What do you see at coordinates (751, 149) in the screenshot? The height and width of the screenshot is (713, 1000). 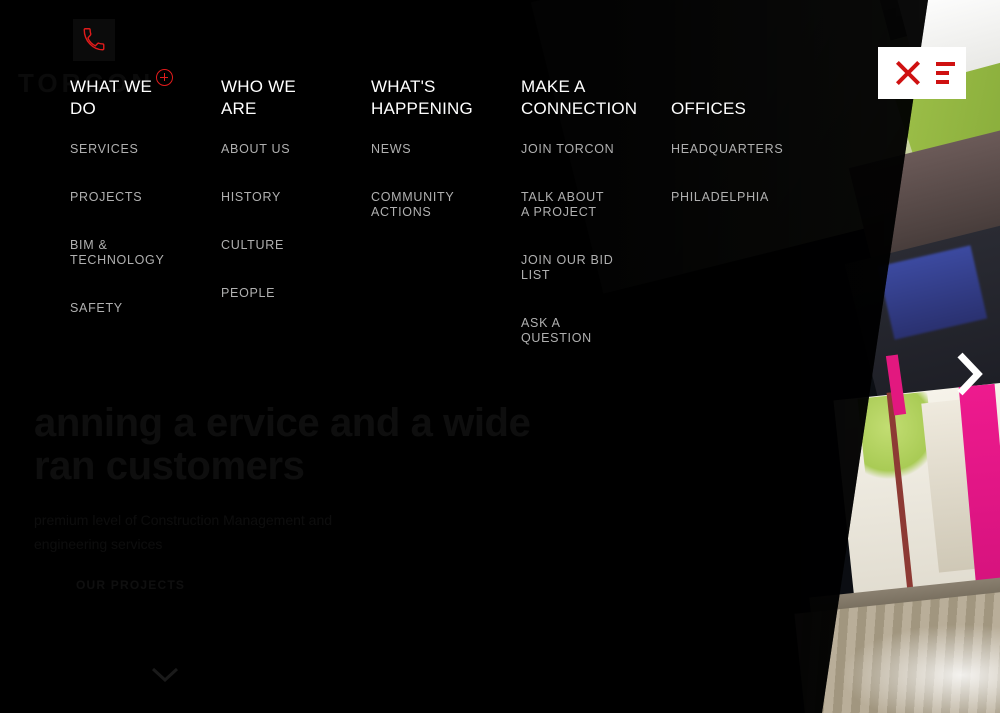 I see `menu-link-headquarters: HEADQUARTERS` at bounding box center [751, 149].